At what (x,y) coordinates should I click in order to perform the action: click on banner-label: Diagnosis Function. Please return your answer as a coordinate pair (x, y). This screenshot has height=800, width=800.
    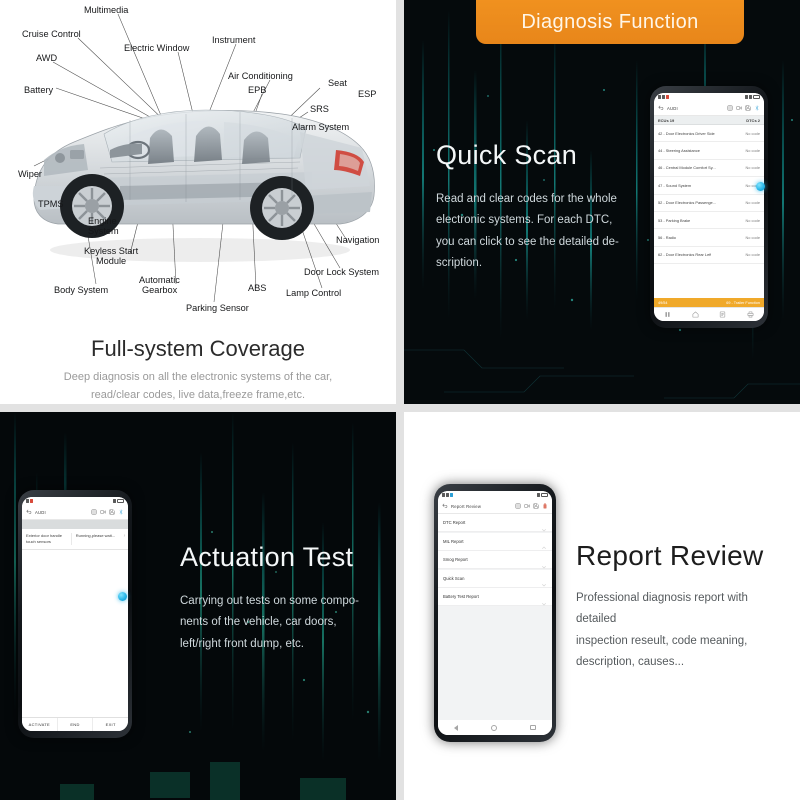
    Looking at the image, I should click on (610, 21).